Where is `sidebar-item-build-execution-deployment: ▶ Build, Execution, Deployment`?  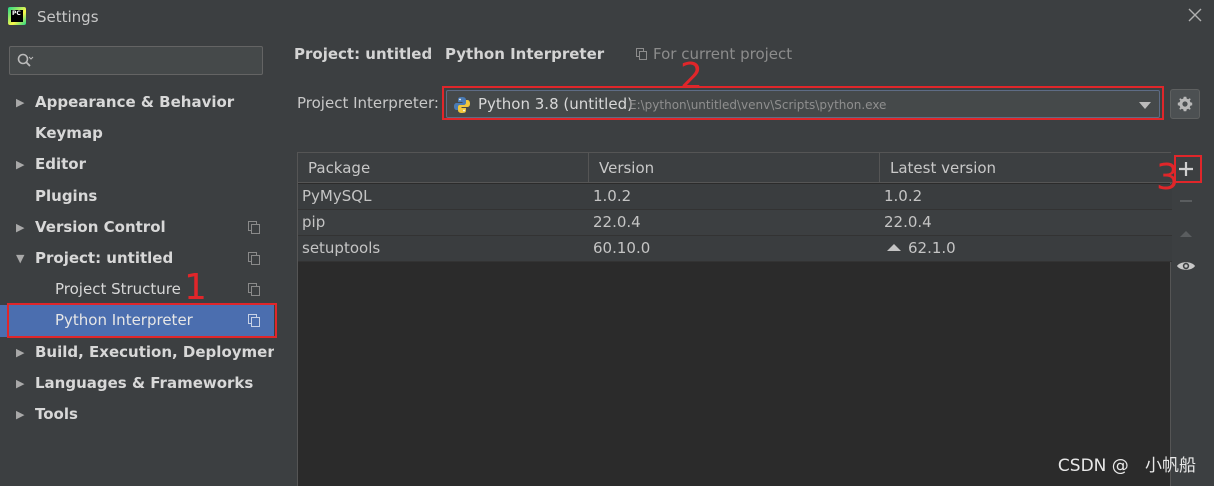
sidebar-item-build-execution-deployment: ▶ Build, Execution, Deployment is located at coordinates (142, 352).